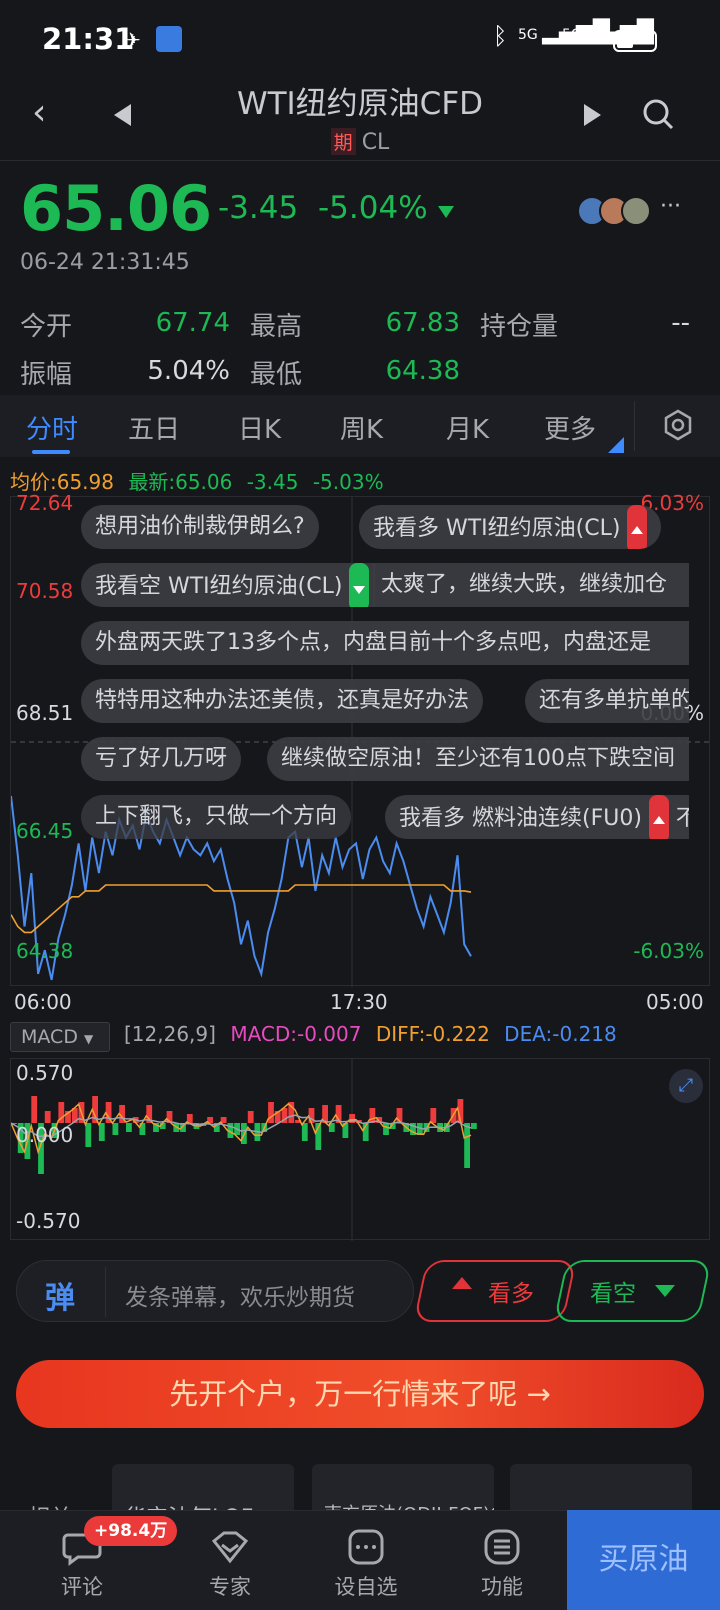 This screenshot has height=1610, width=720. Describe the element at coordinates (240, 1298) in the screenshot. I see `danmu-placeholder: 发条弹幕，欢乐炒期货` at that location.